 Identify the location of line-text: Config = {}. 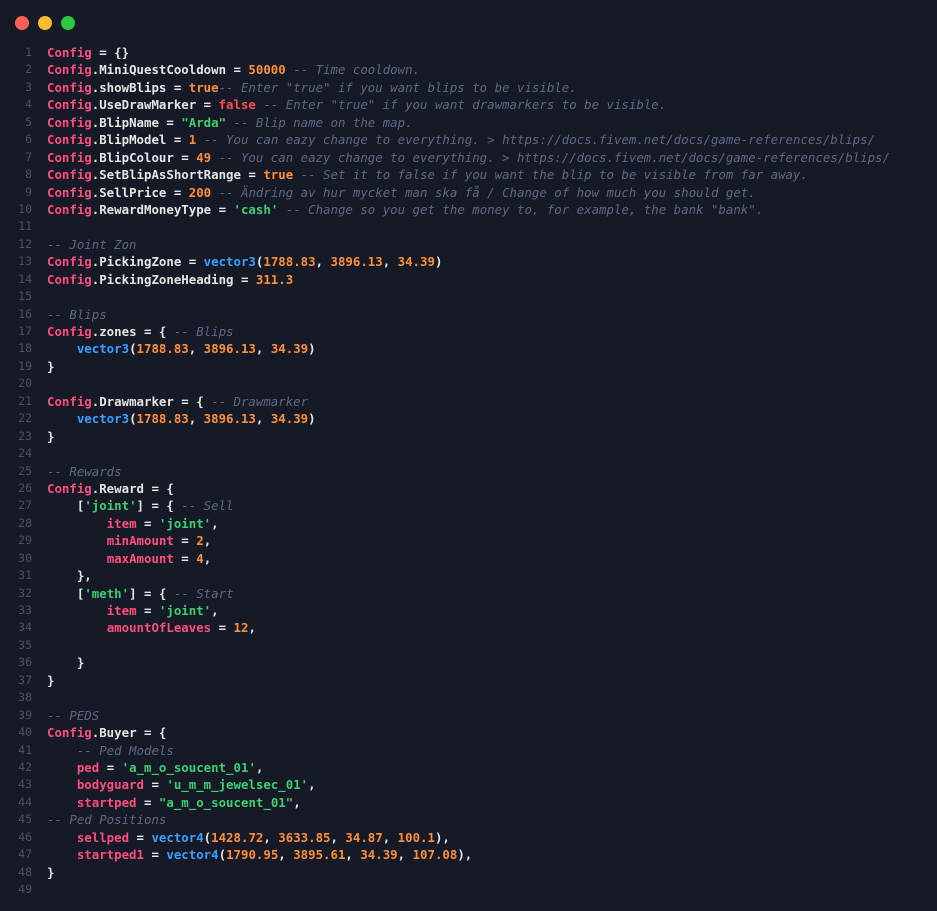
(88, 52).